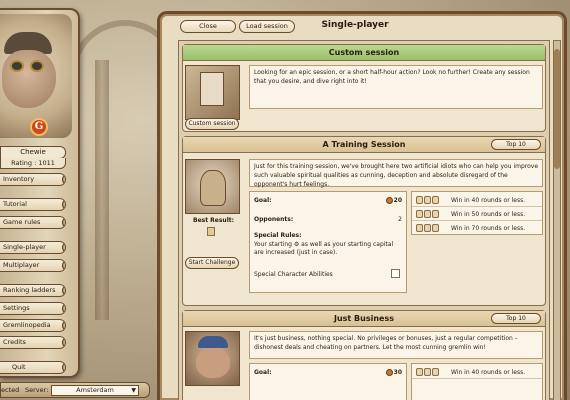 The width and height of the screenshot is (570, 400). I want to click on document-icon, so click(212, 89).